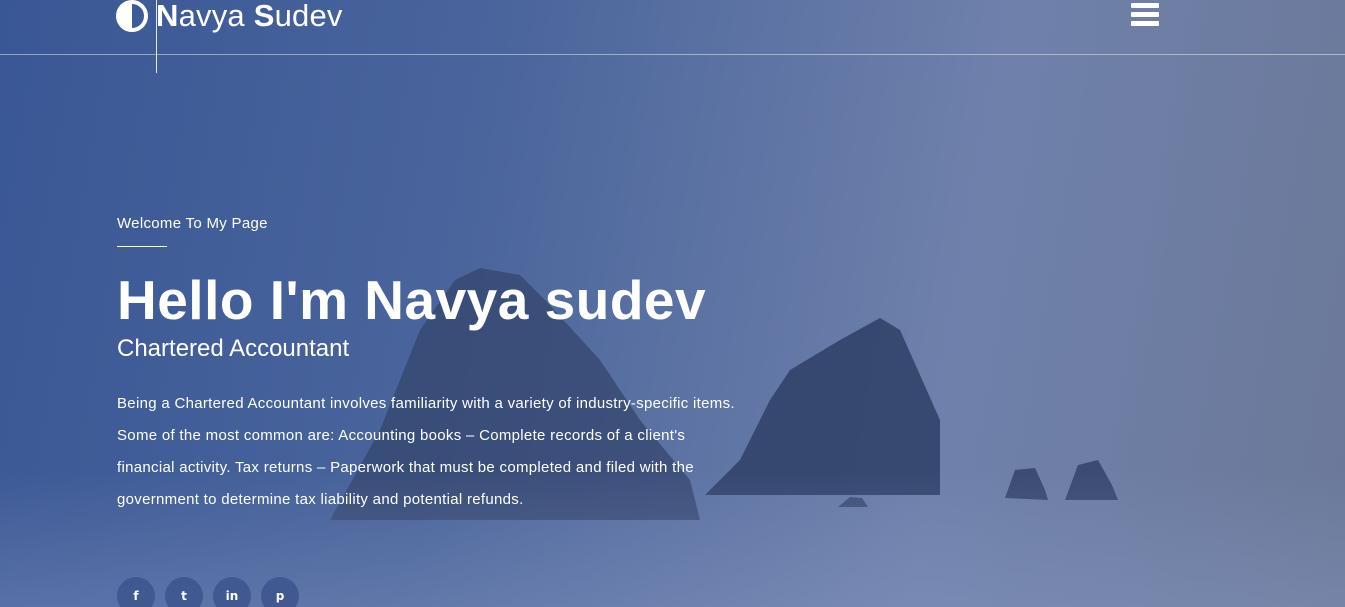 Image resolution: width=1345 pixels, height=607 pixels. What do you see at coordinates (672, 27) in the screenshot?
I see `top-navbar: Navya Sudev` at bounding box center [672, 27].